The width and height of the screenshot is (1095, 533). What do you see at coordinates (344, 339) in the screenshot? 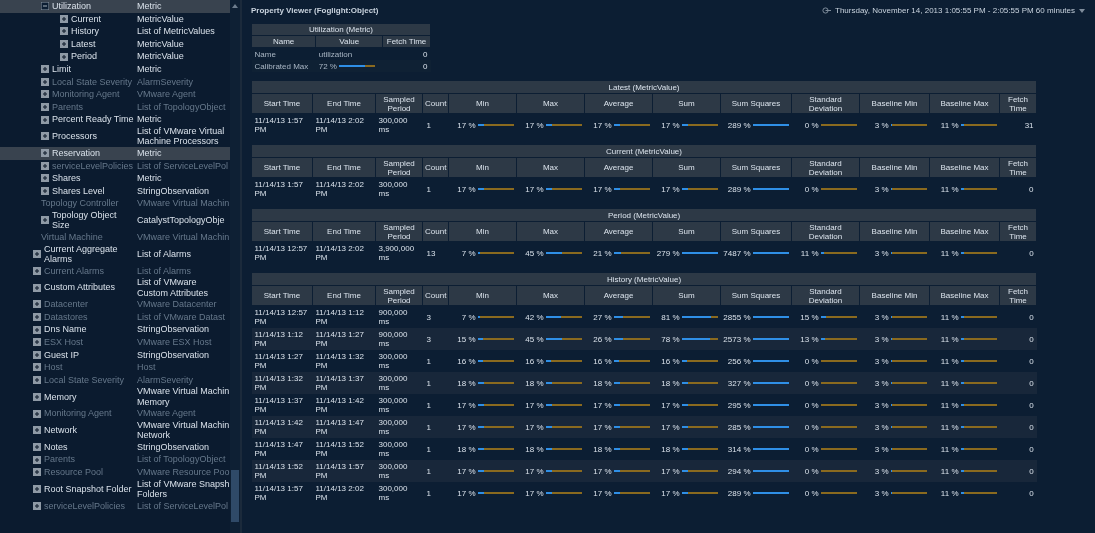
I see `table-cell: 11/14/13 1:27 PM` at bounding box center [344, 339].